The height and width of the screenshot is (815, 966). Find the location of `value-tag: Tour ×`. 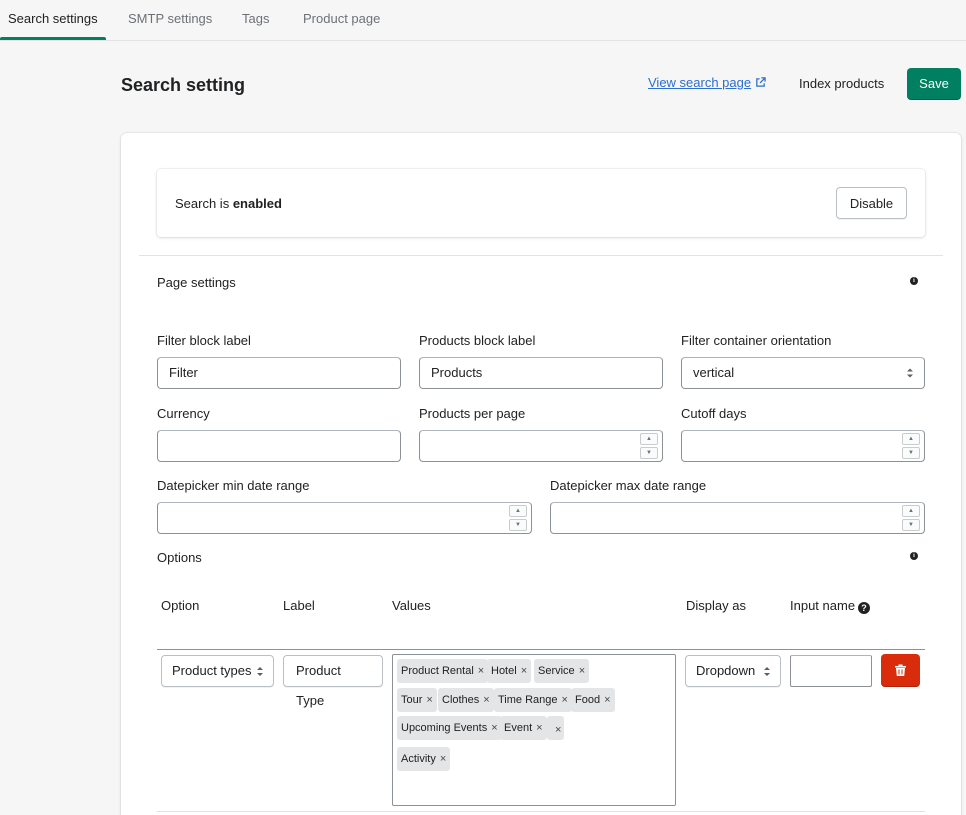

value-tag: Tour × is located at coordinates (417, 700).